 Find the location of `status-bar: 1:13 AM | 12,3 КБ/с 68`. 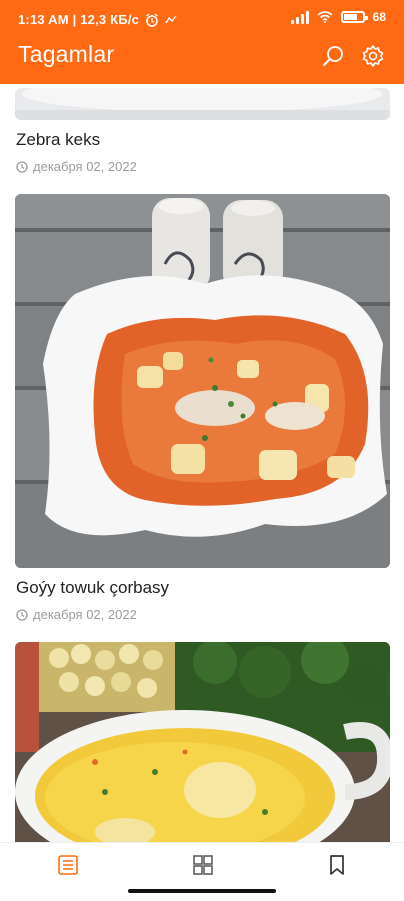

status-bar: 1:13 AM | 12,3 КБ/с 68 is located at coordinates (202, 18).